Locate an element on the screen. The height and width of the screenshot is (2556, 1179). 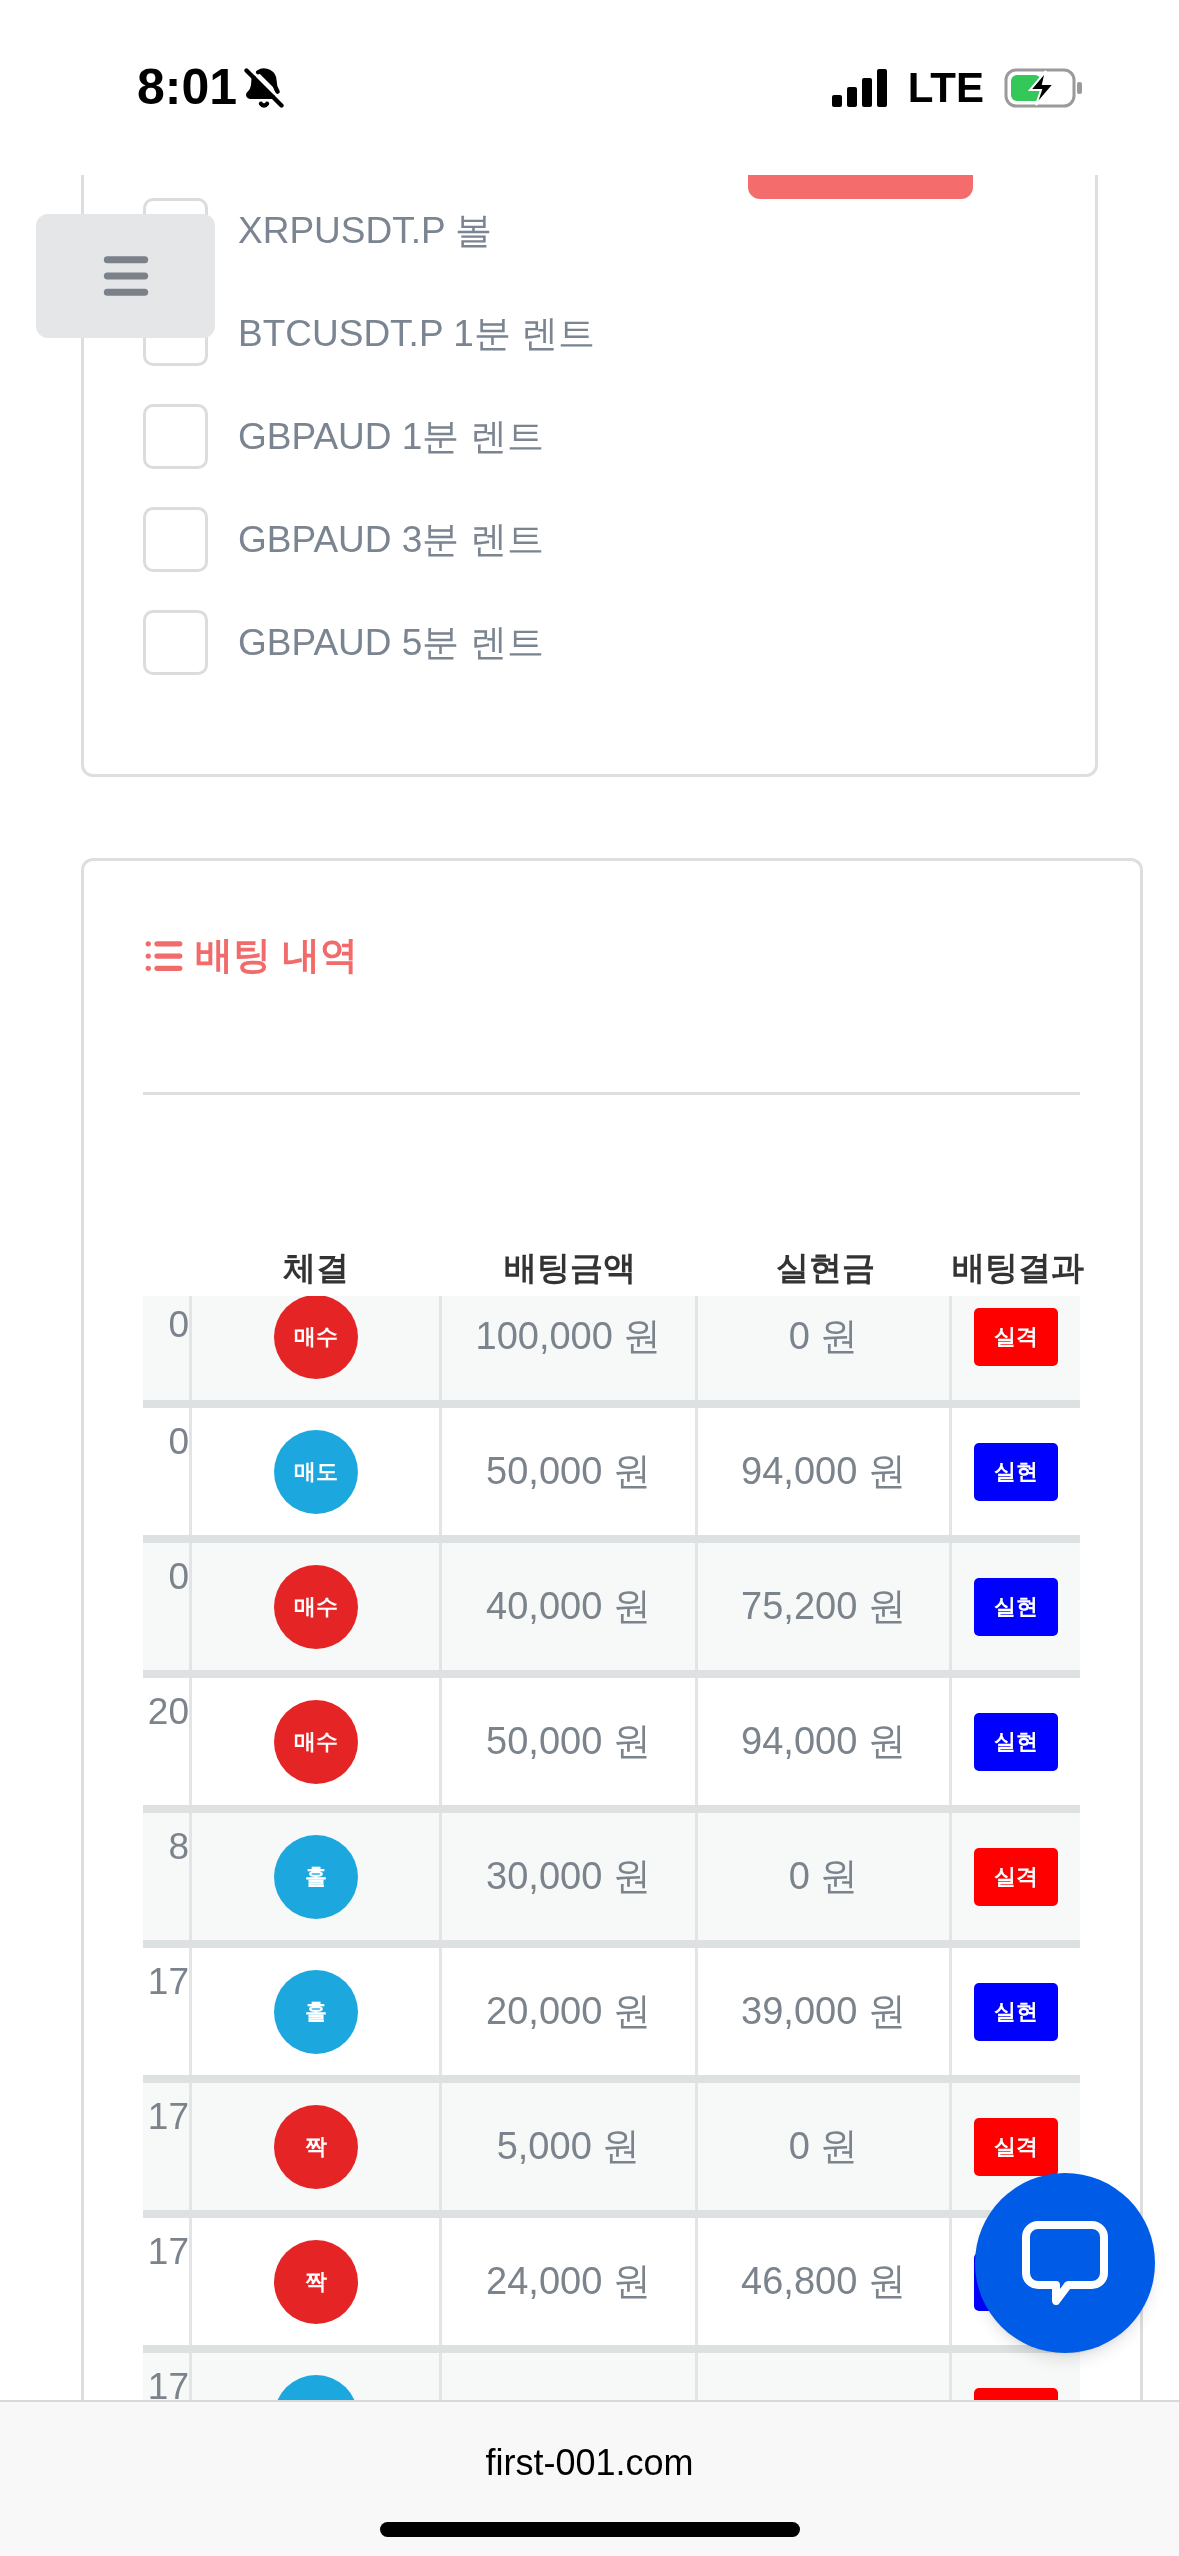
checkbox-label: GBPAUD 3분 렌트 is located at coordinates (391, 539).